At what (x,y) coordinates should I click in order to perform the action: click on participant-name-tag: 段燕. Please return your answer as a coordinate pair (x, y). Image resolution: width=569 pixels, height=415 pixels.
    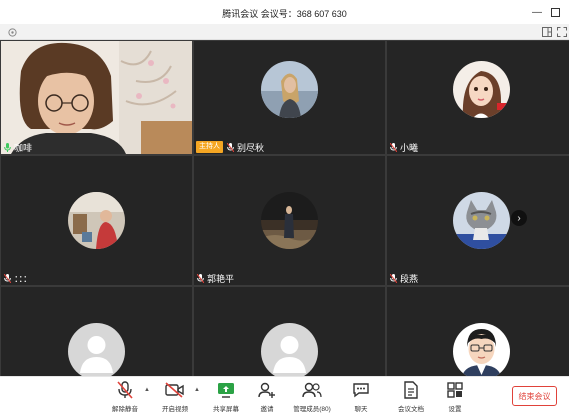
    Looking at the image, I should click on (403, 278).